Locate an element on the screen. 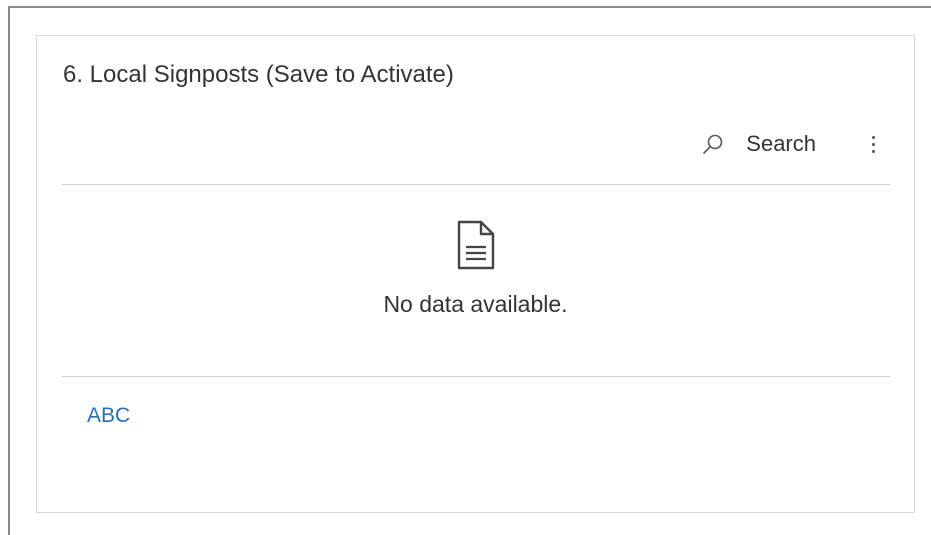 Image resolution: width=931 pixels, height=535 pixels. search-label: Search is located at coordinates (781, 143).